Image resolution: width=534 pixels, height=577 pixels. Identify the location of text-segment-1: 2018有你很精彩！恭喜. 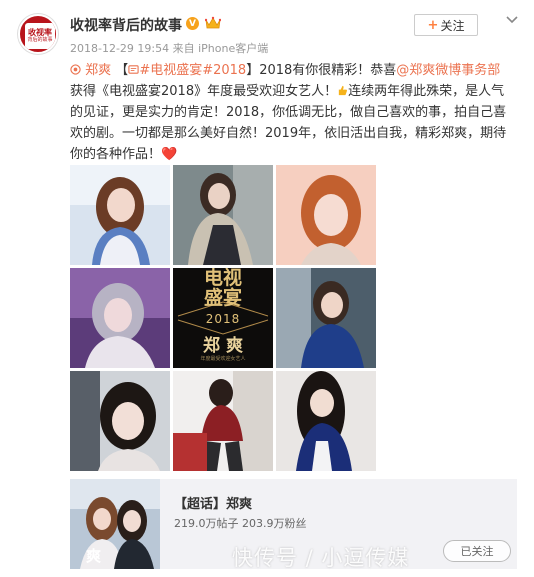
(328, 70).